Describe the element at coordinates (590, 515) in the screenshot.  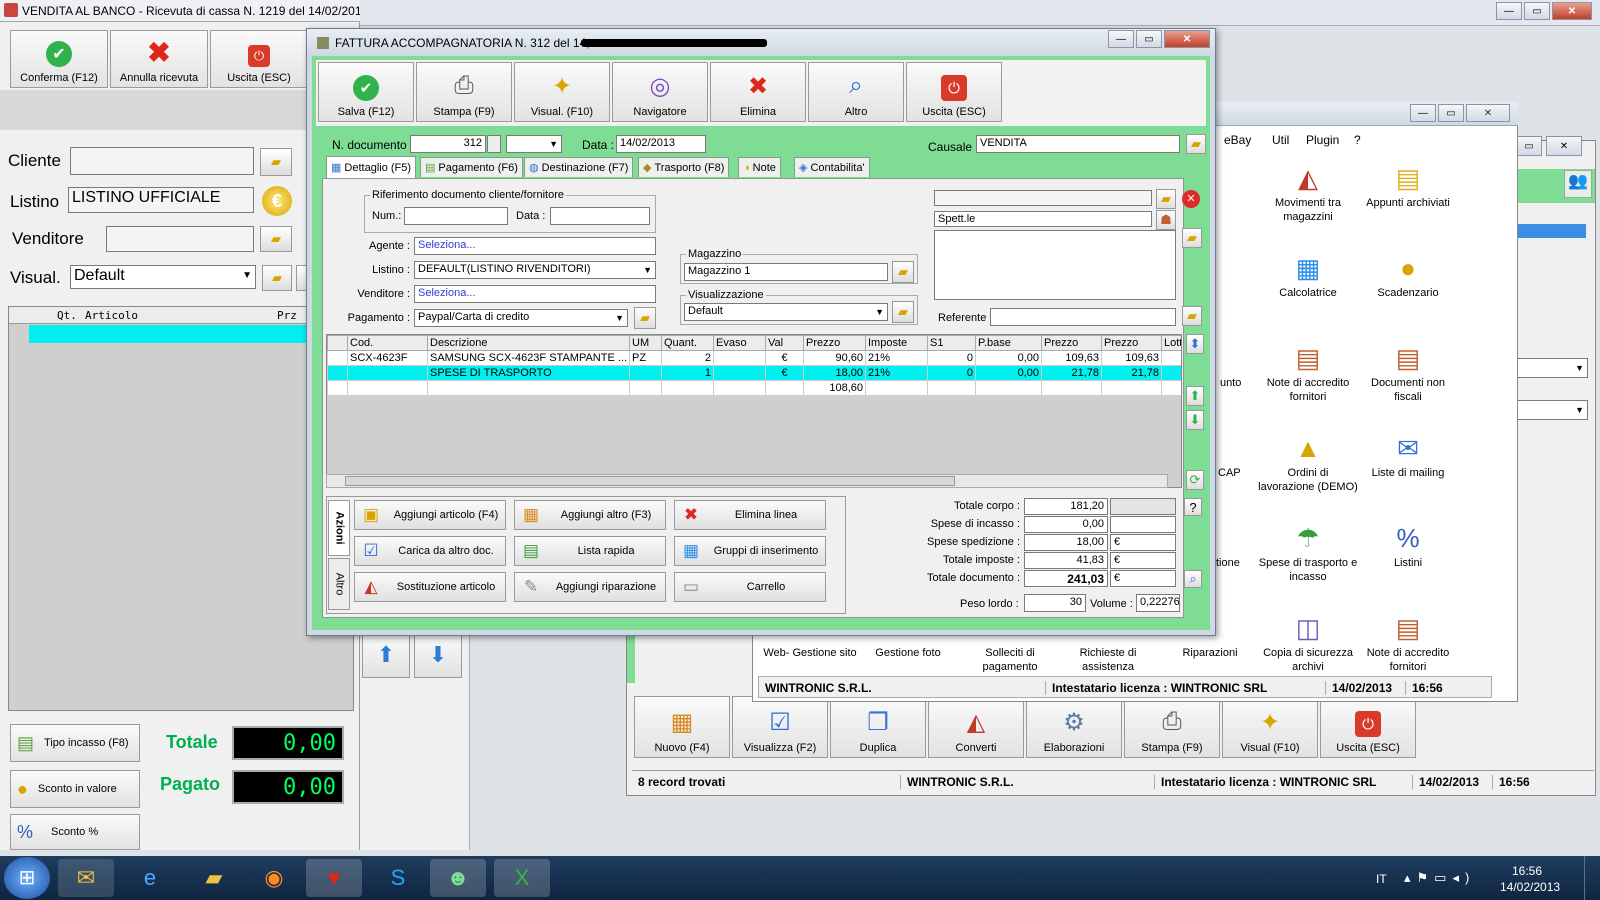
I see `action-aggiungi-altro-f3-button: ▦ Aggiungi altro (F3)` at that location.